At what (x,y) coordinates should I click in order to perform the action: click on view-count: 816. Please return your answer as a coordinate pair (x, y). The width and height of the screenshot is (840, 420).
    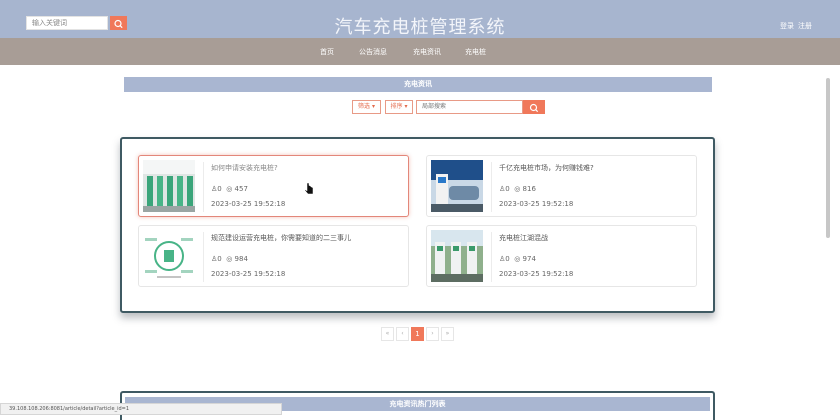
    Looking at the image, I should click on (529, 189).